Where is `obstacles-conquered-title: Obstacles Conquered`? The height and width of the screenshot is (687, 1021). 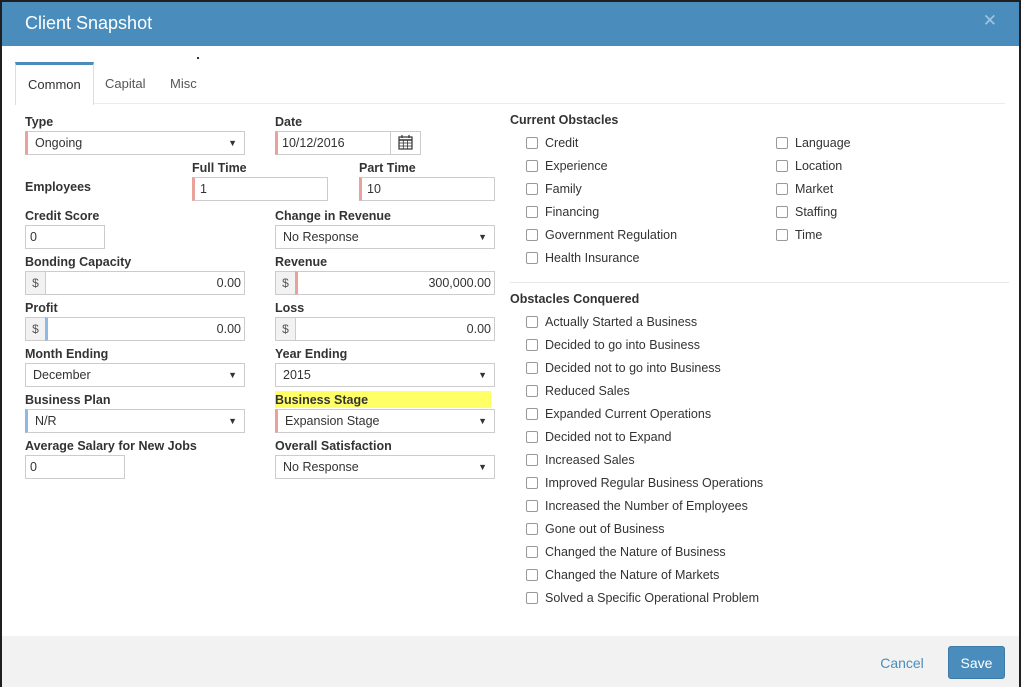 obstacles-conquered-title: Obstacles Conquered is located at coordinates (575, 299).